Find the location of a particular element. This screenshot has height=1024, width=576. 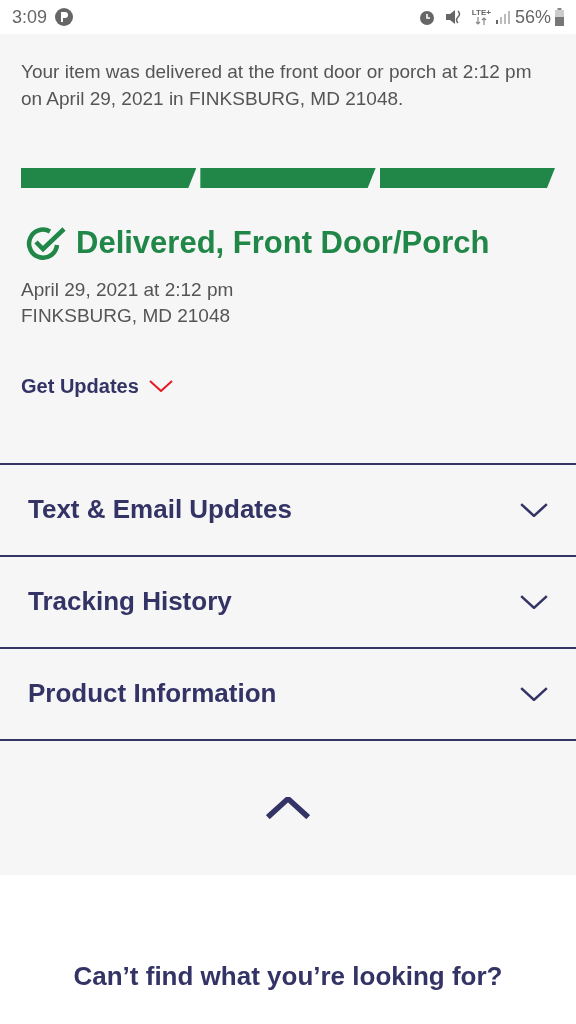

status-date: April 29, 2021 at 2:12 pm is located at coordinates (127, 289).